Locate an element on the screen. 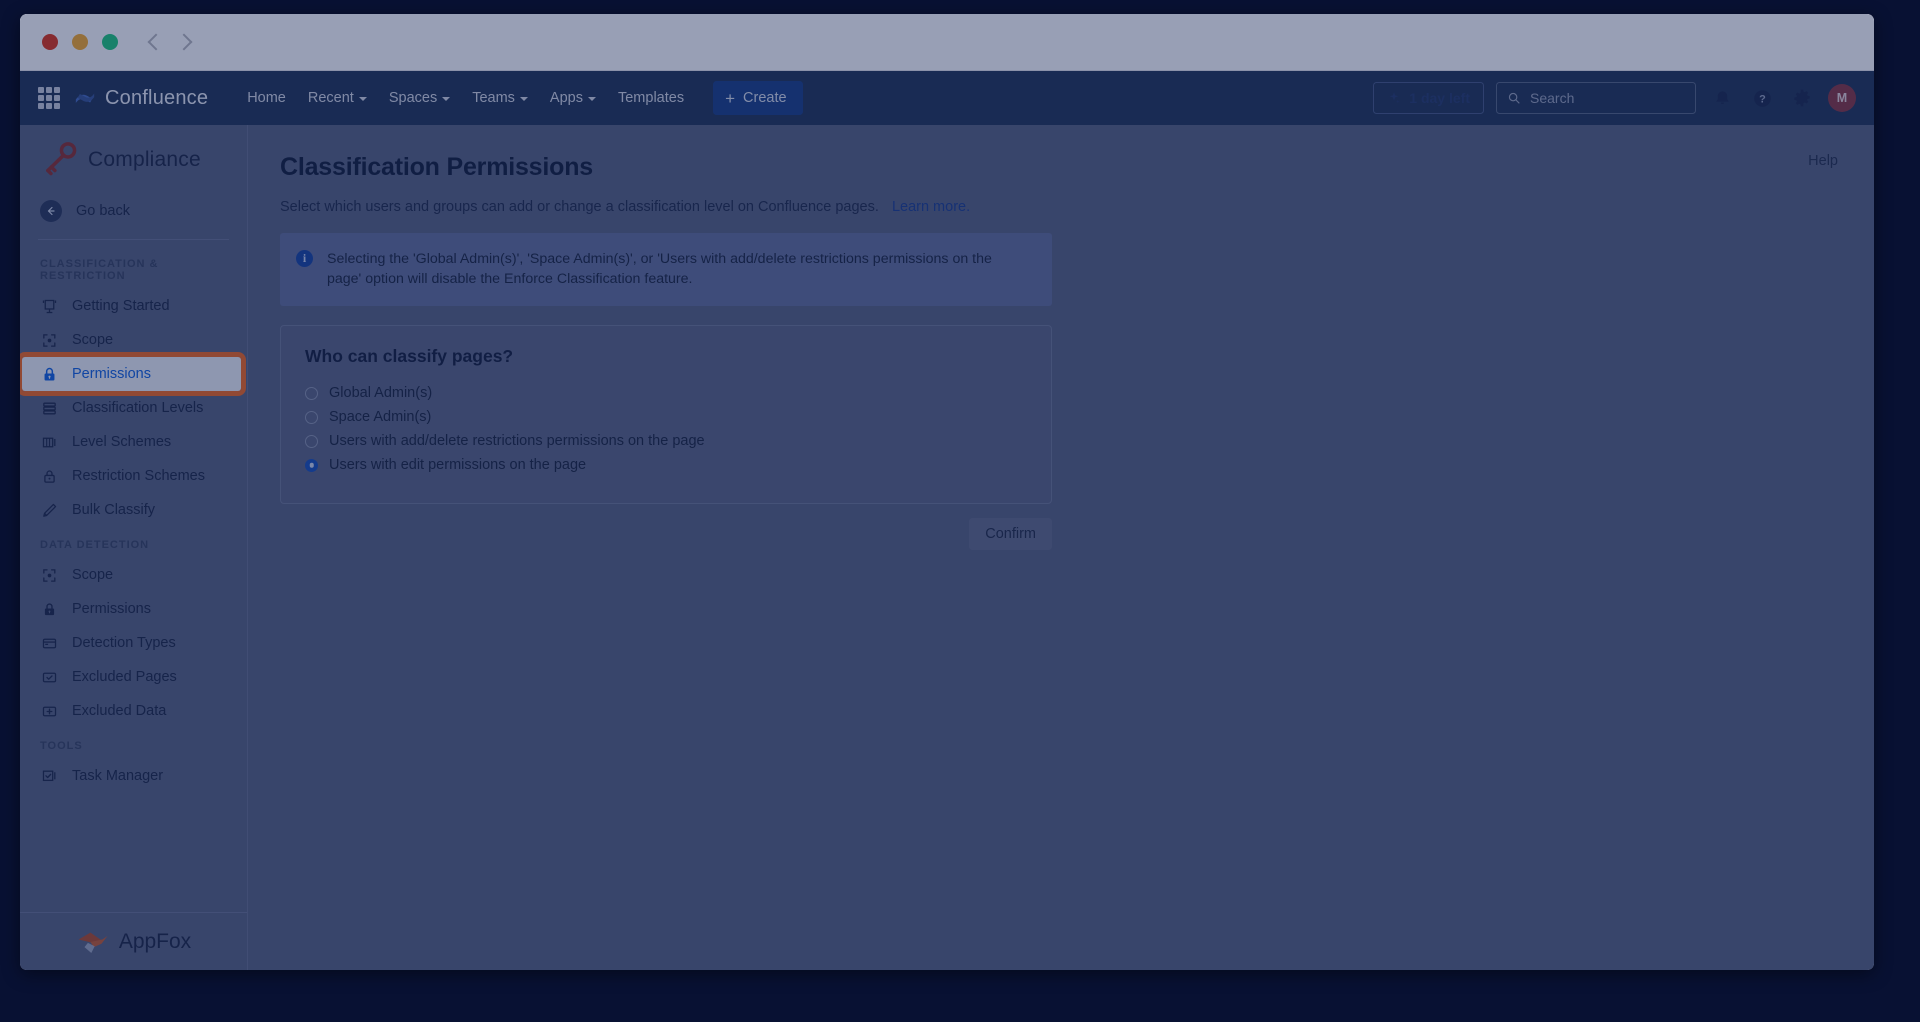 The height and width of the screenshot is (1022, 1920). nav-item-home-label: Home is located at coordinates (266, 98).